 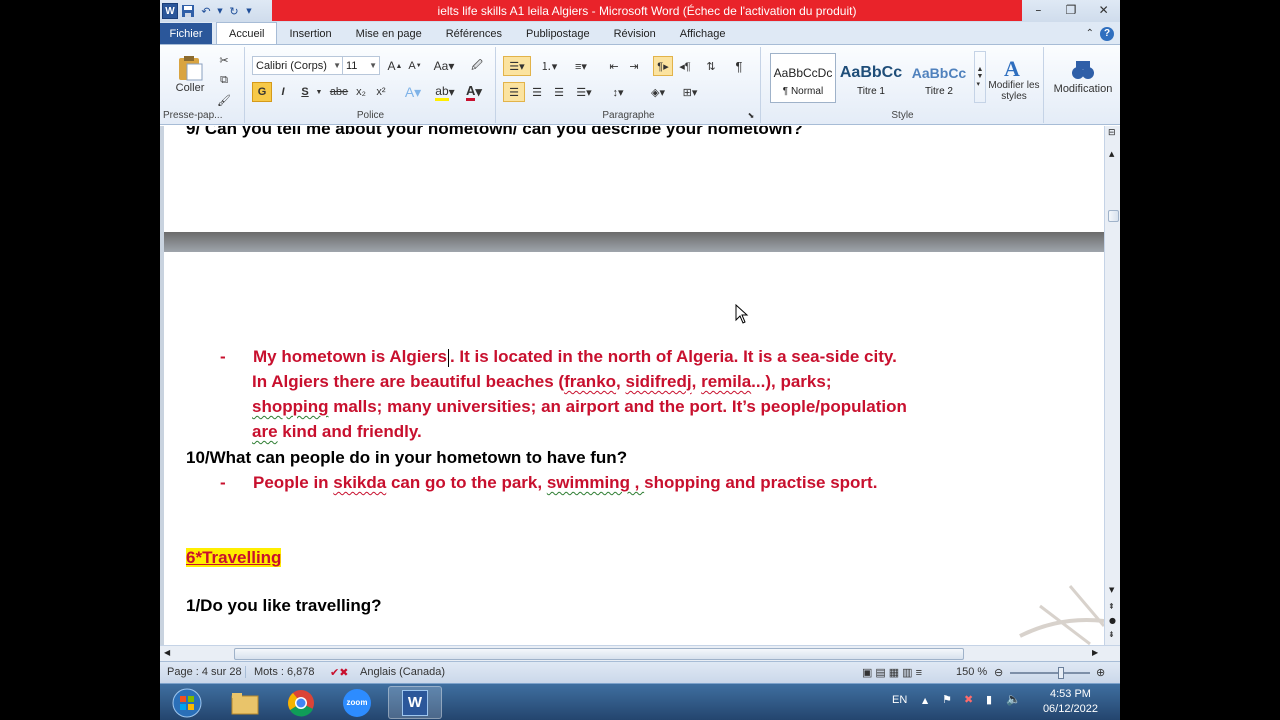 I want to click on undo-icon: ↶, so click(x=206, y=11).